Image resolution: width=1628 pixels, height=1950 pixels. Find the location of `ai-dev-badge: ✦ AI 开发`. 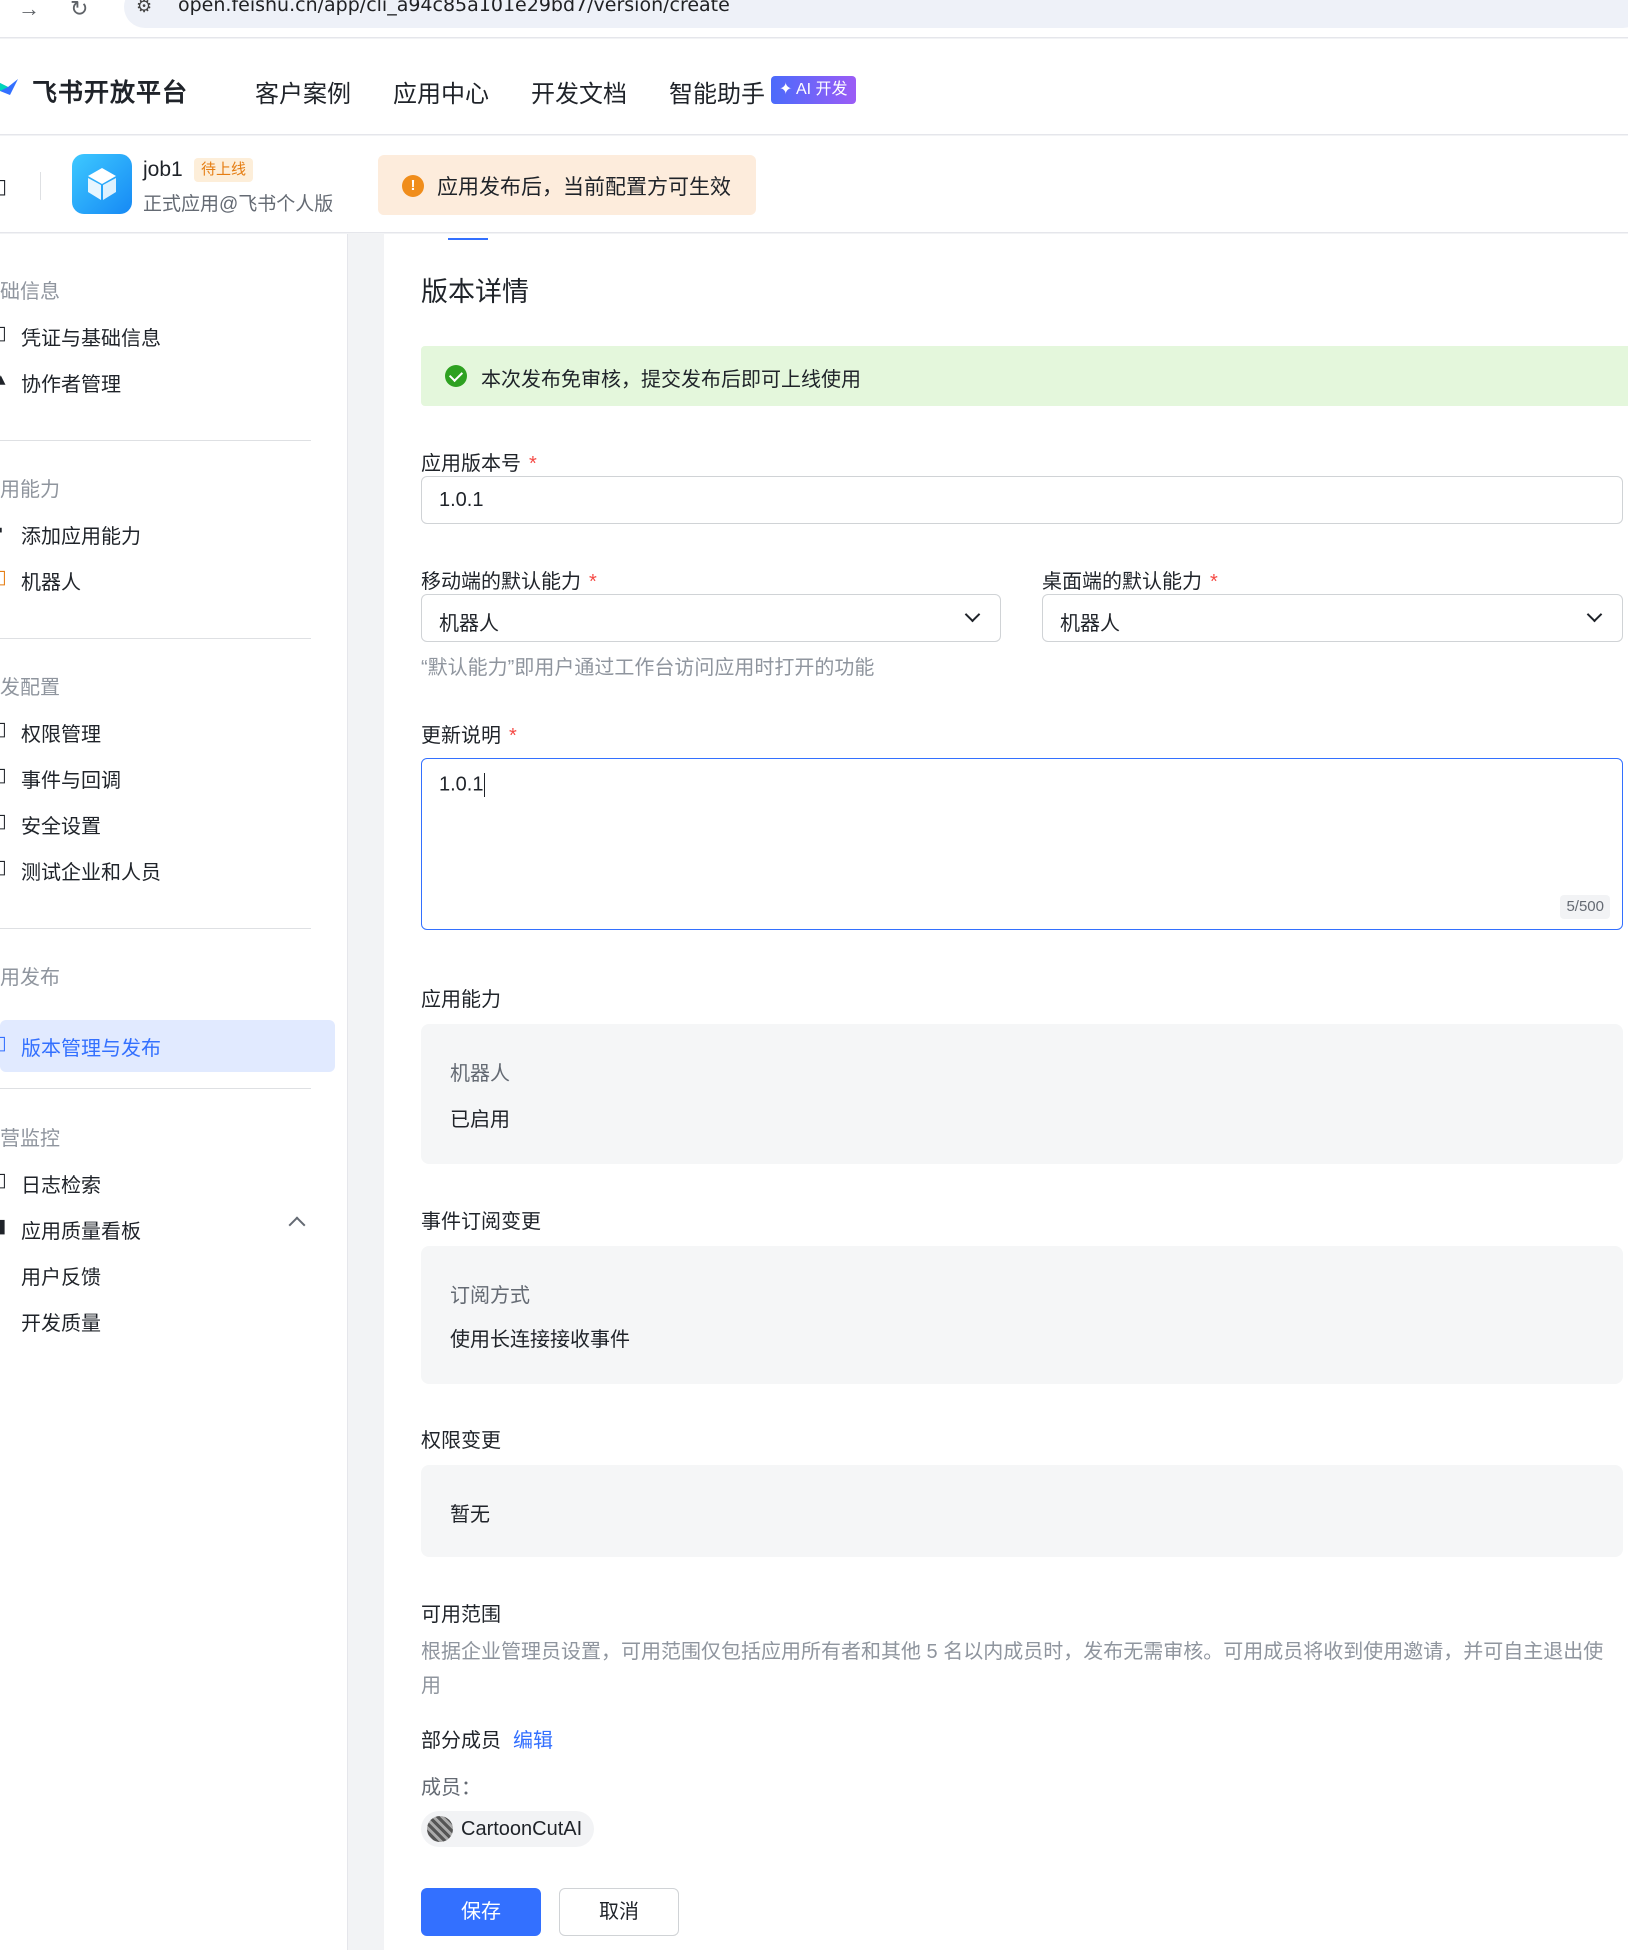

ai-dev-badge: ✦ AI 开发 is located at coordinates (813, 90).